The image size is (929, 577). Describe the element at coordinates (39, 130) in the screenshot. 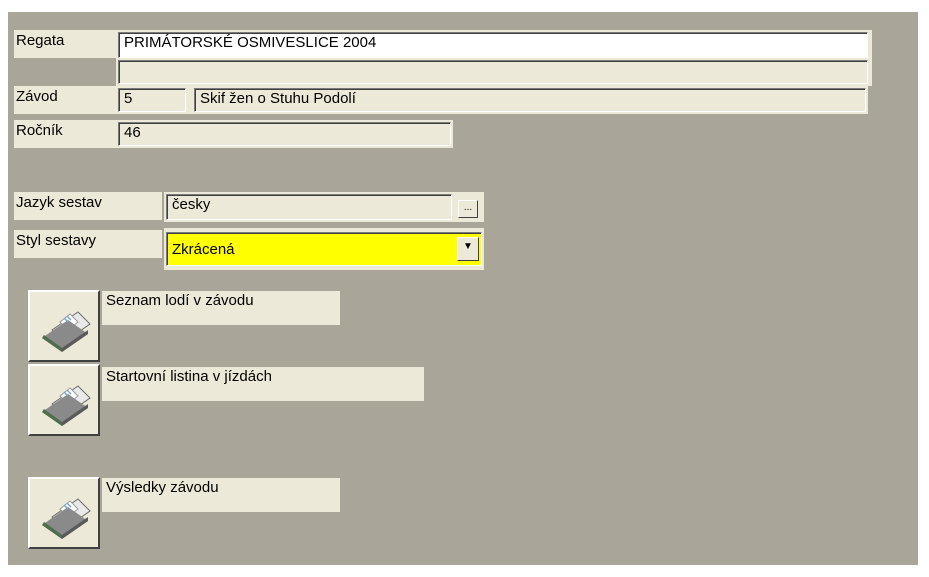

I see `rocnik-label-text: Ročník` at that location.